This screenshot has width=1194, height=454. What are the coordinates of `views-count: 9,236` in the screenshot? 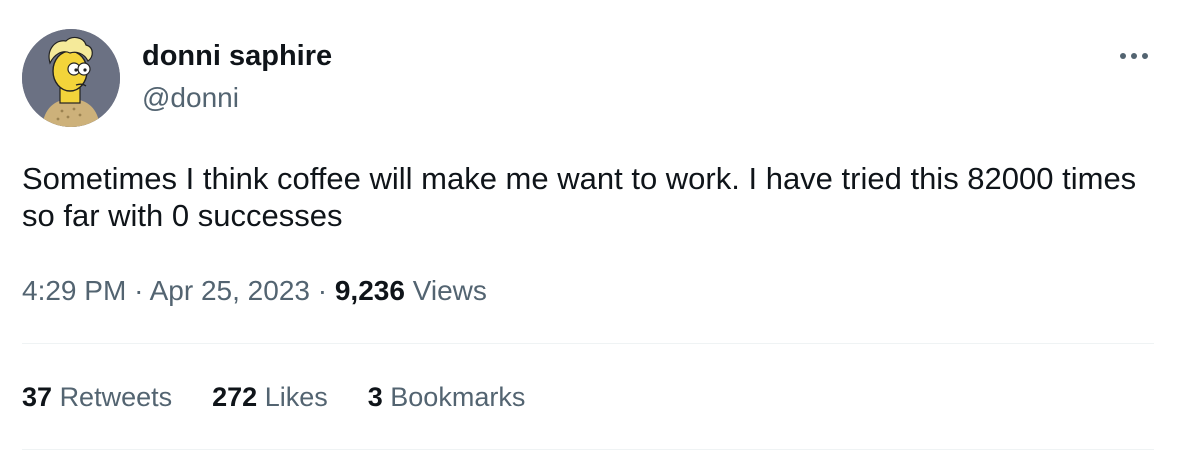 It's located at (369, 290).